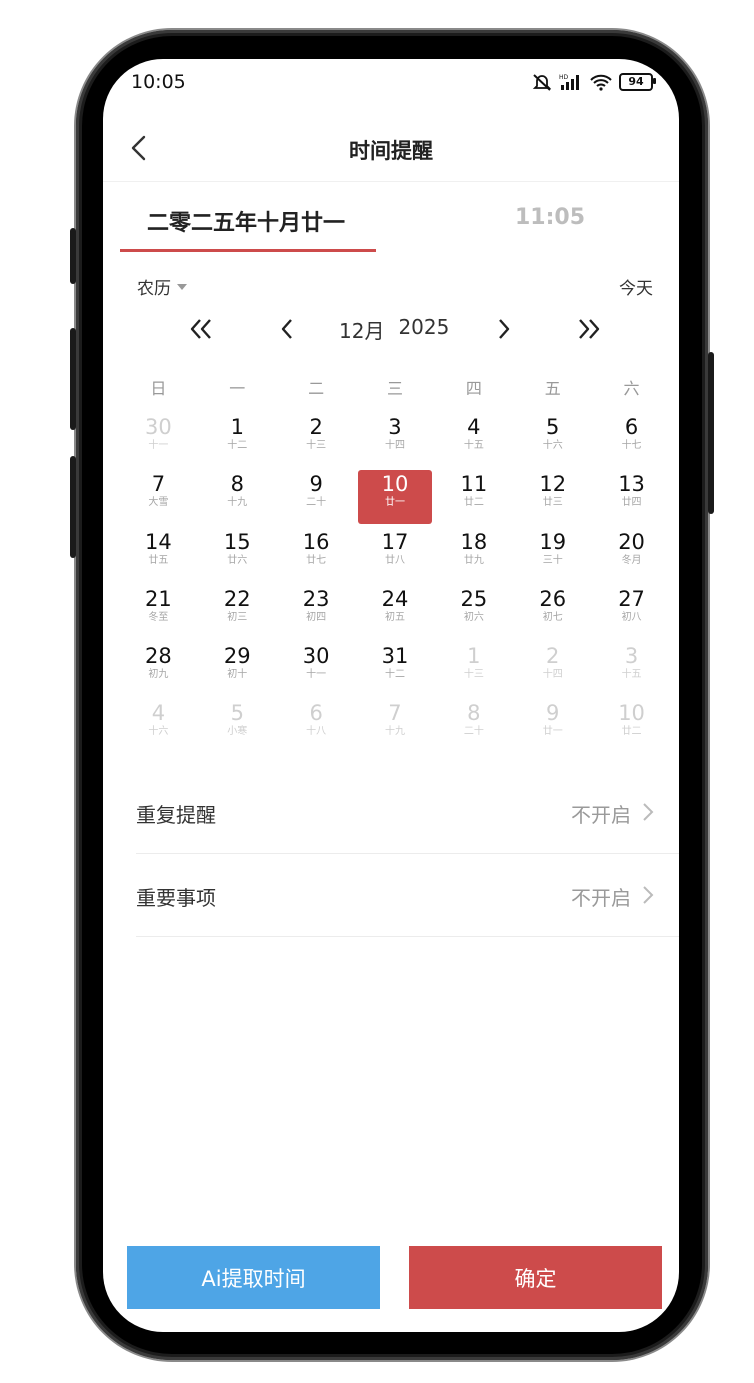 Image resolution: width=754 pixels, height=1383 pixels. What do you see at coordinates (158, 503) in the screenshot?
I see `lunar-date: 大雪` at bounding box center [158, 503].